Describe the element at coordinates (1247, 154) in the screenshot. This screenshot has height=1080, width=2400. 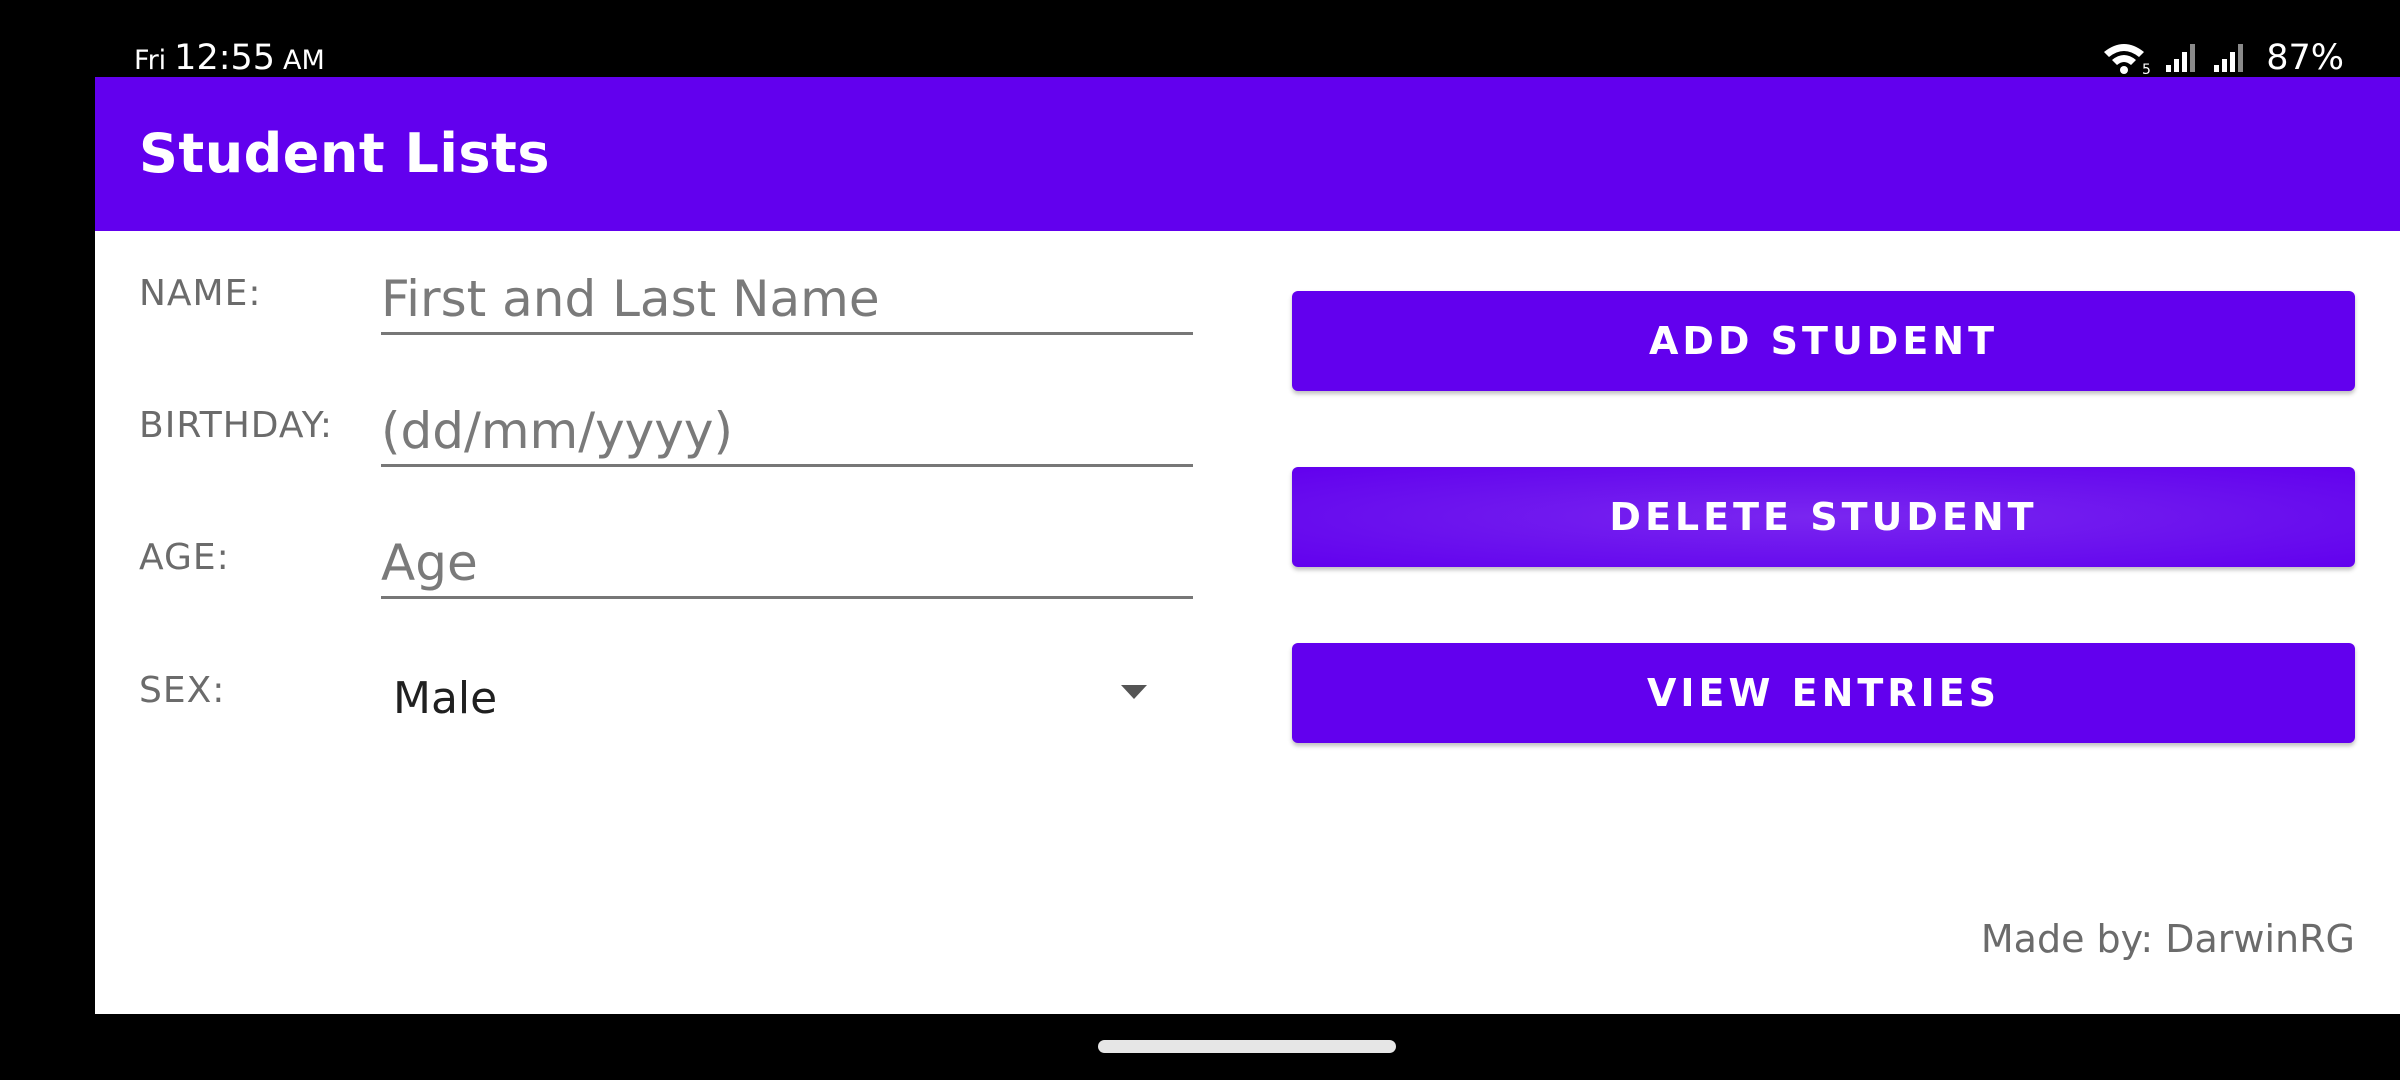
I see `app-bar: Student Lists` at that location.